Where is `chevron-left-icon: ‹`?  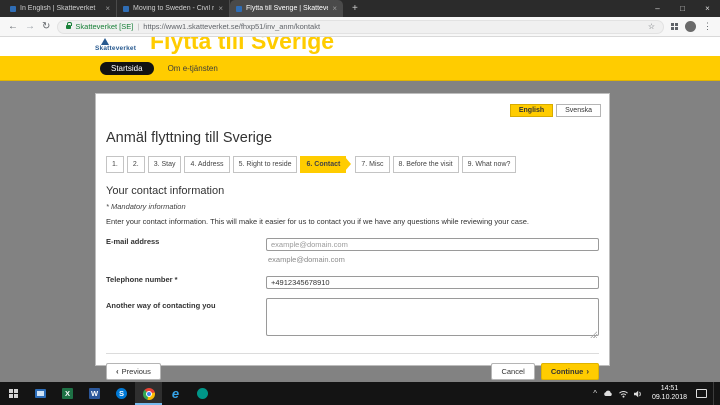
chevron-left-icon: ‹ is located at coordinates (117, 371).